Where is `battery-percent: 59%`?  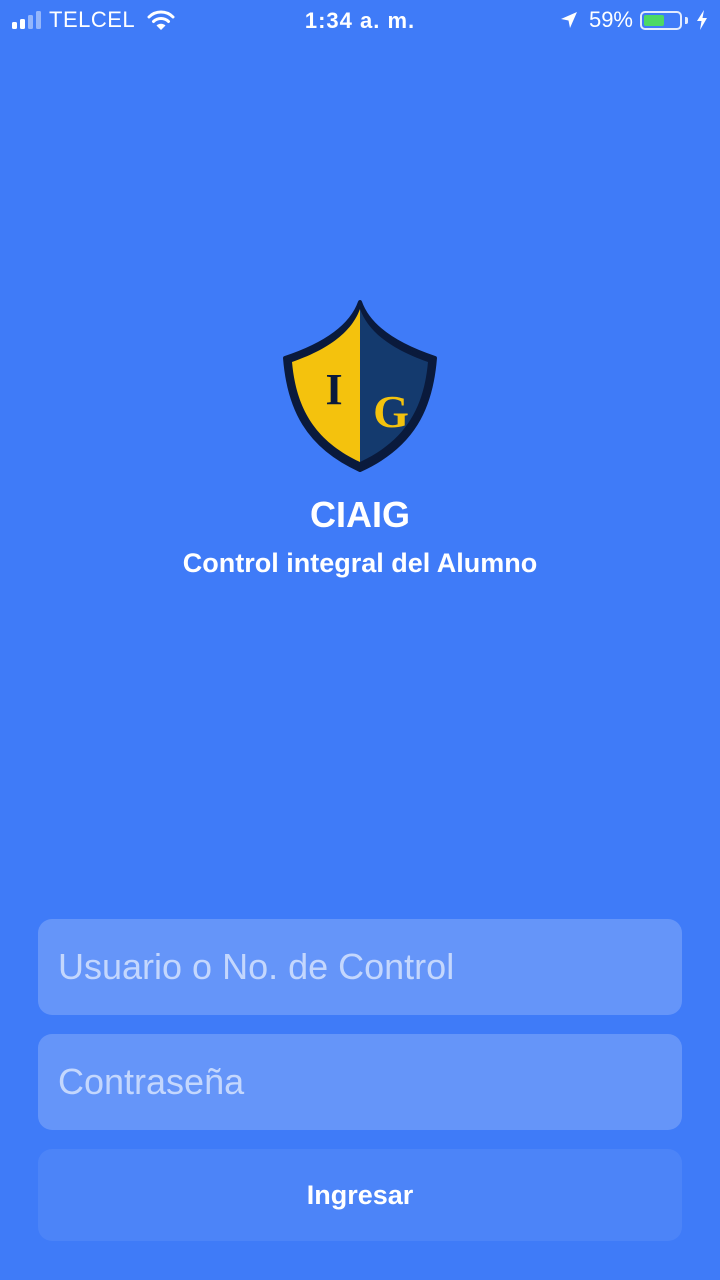 battery-percent: 59% is located at coordinates (610, 19).